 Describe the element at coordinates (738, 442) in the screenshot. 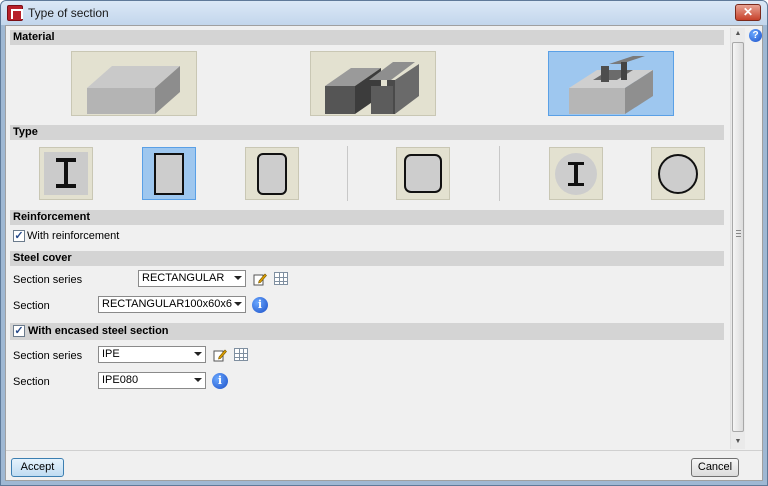

I see `scroll-down-icon: ▼` at that location.